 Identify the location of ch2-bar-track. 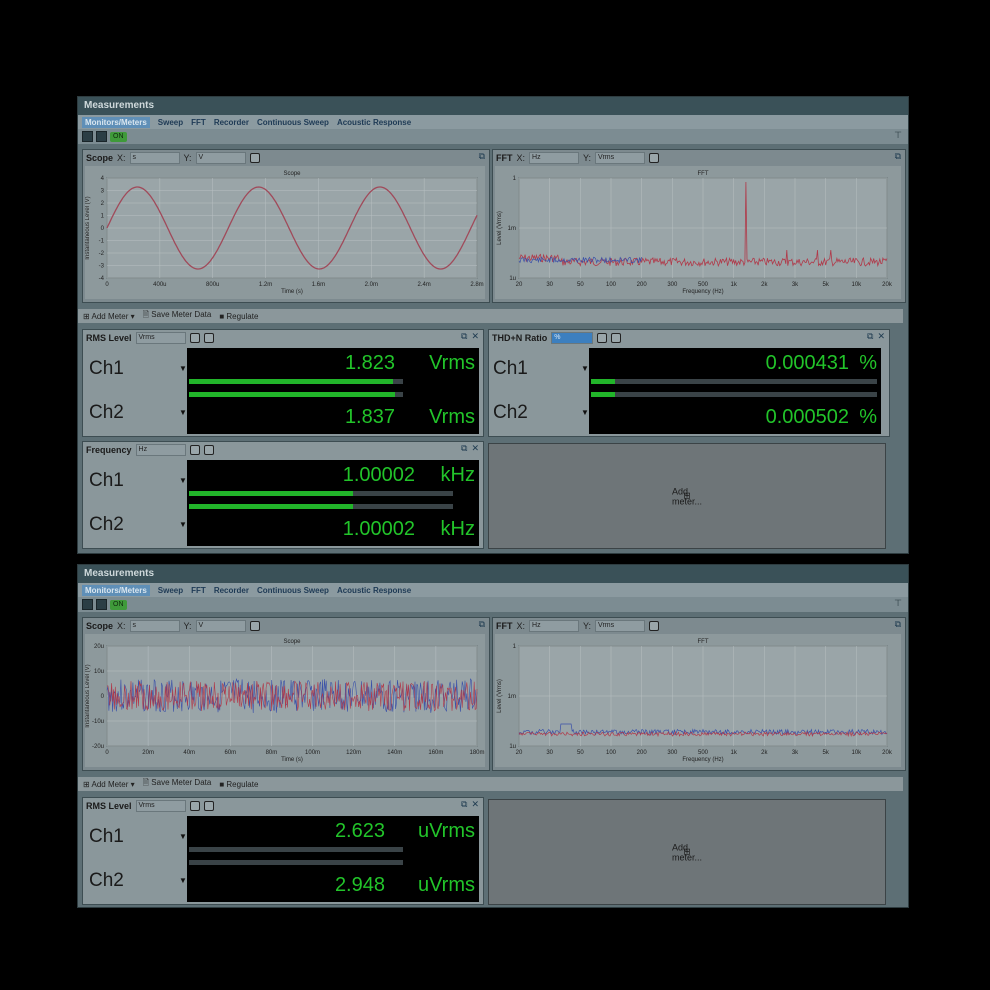
(734, 394).